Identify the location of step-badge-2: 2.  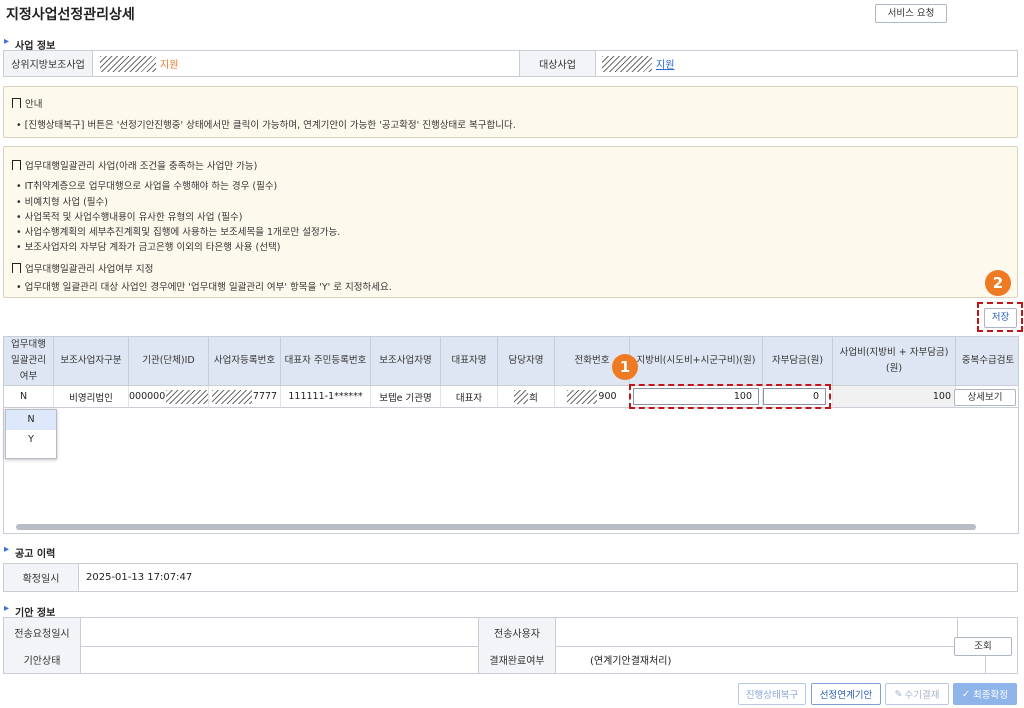
(998, 283).